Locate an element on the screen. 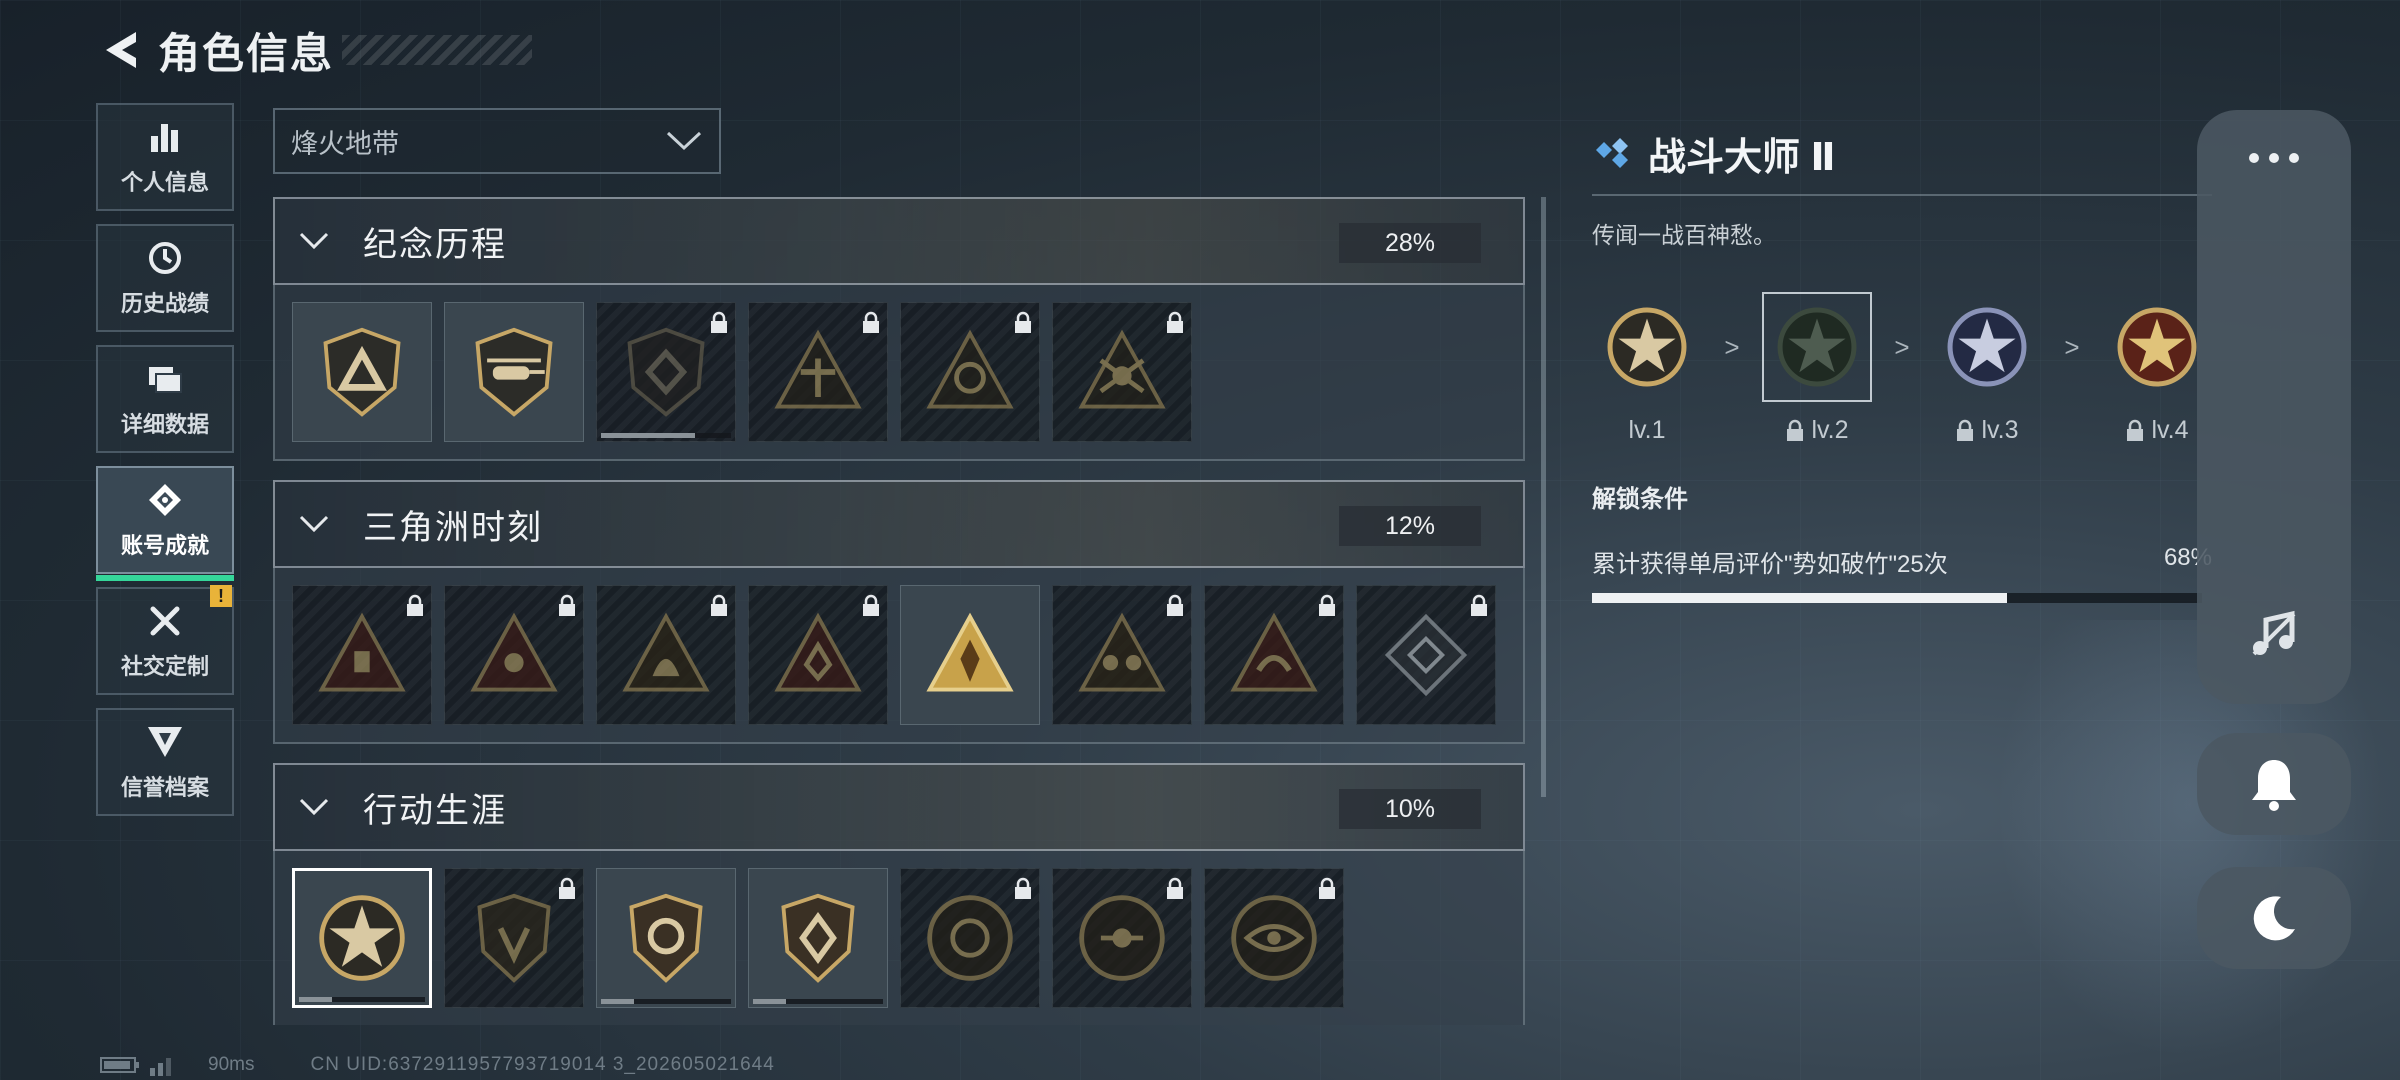  condition-progress-fill is located at coordinates (1799, 598).